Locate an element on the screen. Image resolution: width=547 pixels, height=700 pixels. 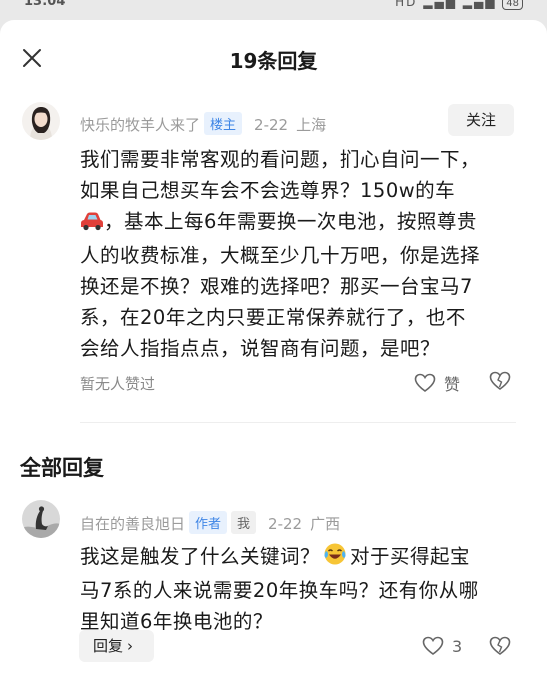
signal-icon: ▂▄▆ is located at coordinates (440, 4).